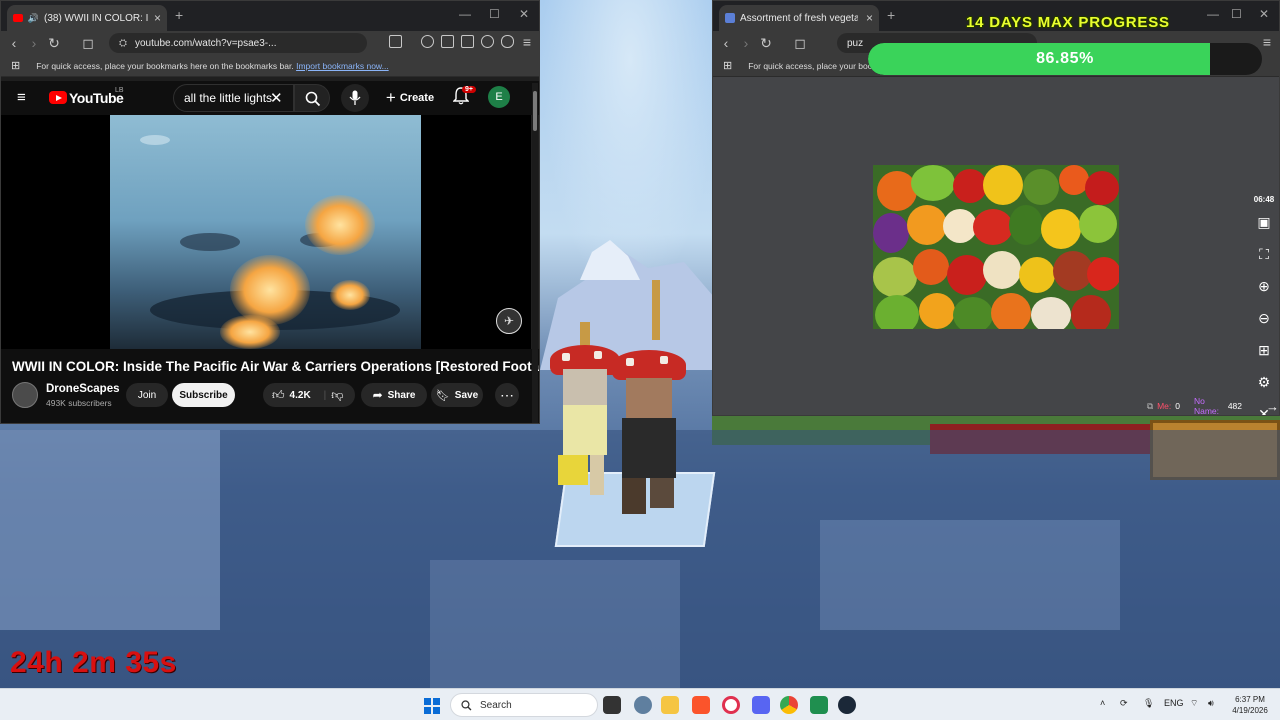  Describe the element at coordinates (1124, 703) in the screenshot. I see `network-icon: ⟳` at that location.